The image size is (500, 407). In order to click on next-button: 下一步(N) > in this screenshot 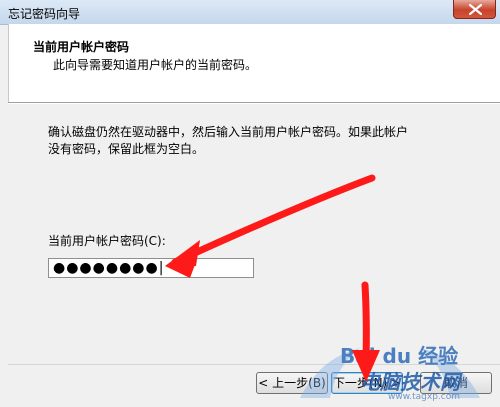, I will do `click(367, 383)`.